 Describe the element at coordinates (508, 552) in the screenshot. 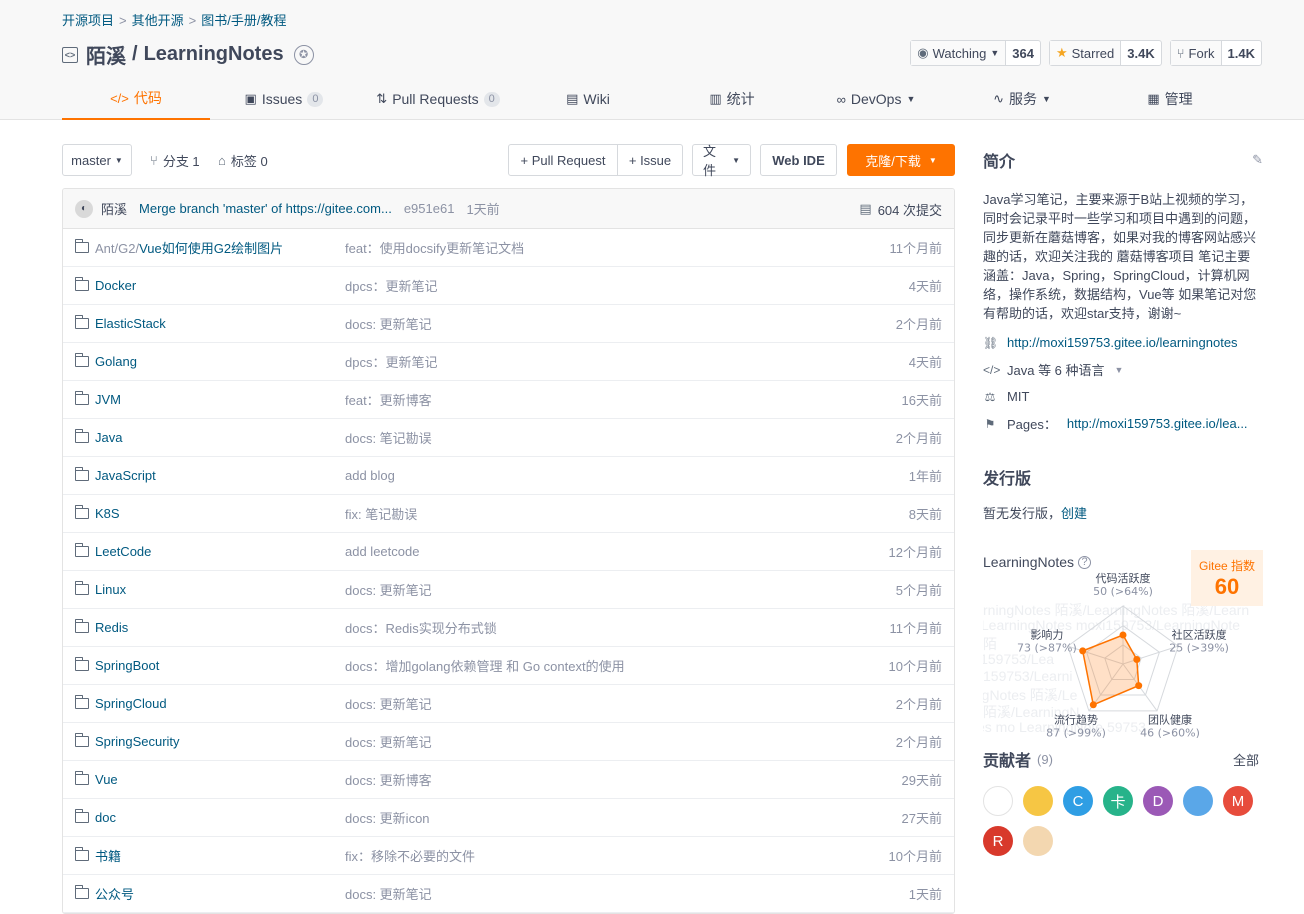

I see `table-row: LeetCode add leetcode 12个月前` at that location.